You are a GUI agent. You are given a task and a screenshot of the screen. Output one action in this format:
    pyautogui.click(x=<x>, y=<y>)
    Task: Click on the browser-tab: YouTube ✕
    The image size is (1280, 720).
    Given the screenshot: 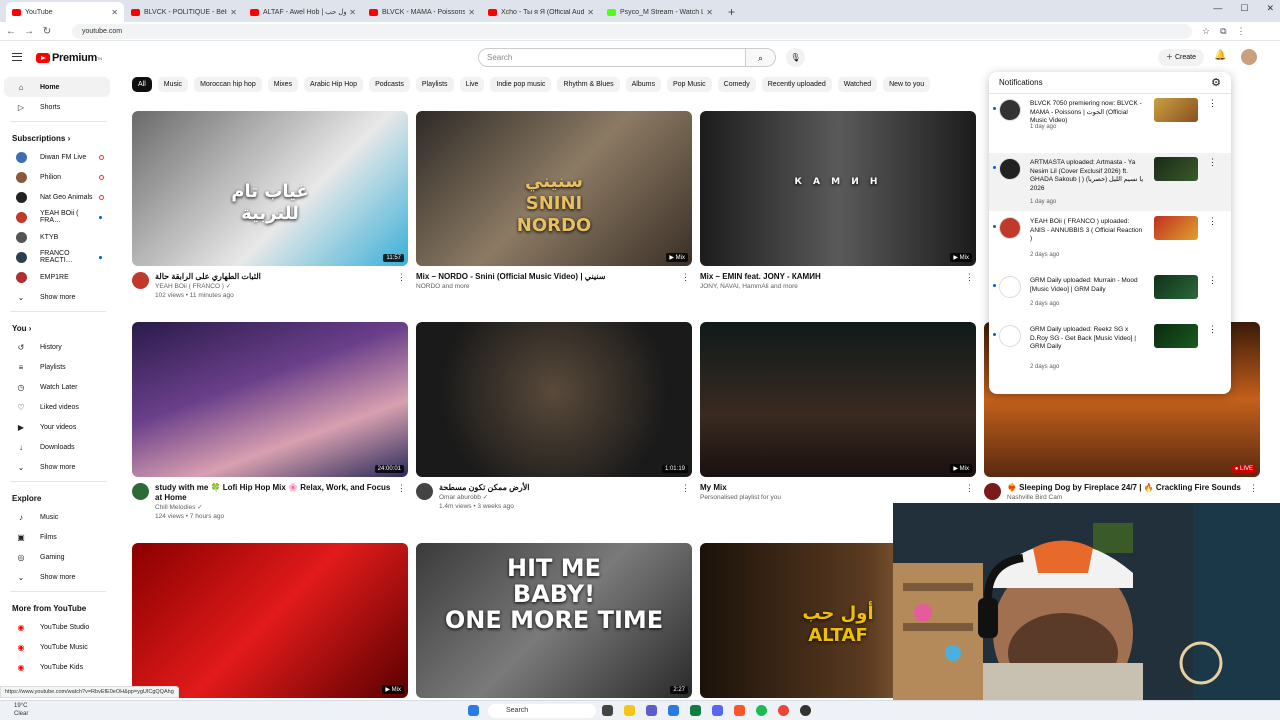 What is the action you would take?
    pyautogui.click(x=65, y=12)
    